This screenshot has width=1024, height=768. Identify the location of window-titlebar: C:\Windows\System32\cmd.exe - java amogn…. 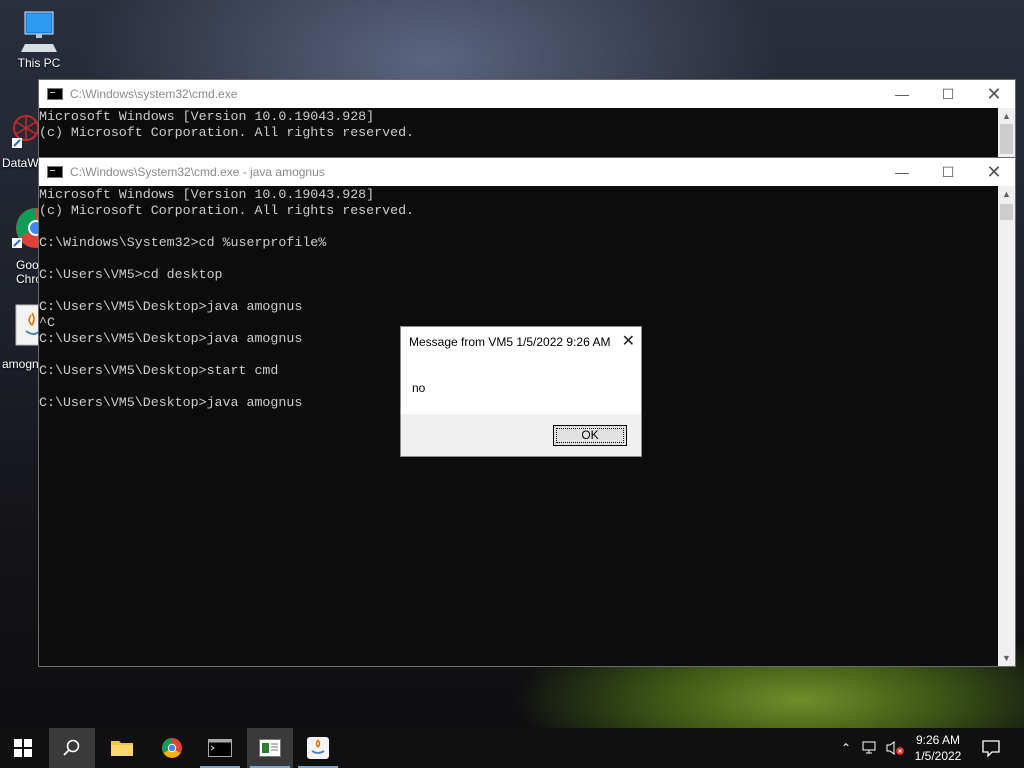
(527, 172).